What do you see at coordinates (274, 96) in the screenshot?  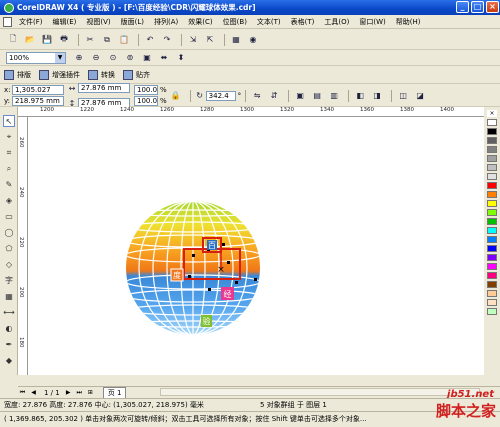 I see `mirror-vertical-icon: ⇵` at bounding box center [274, 96].